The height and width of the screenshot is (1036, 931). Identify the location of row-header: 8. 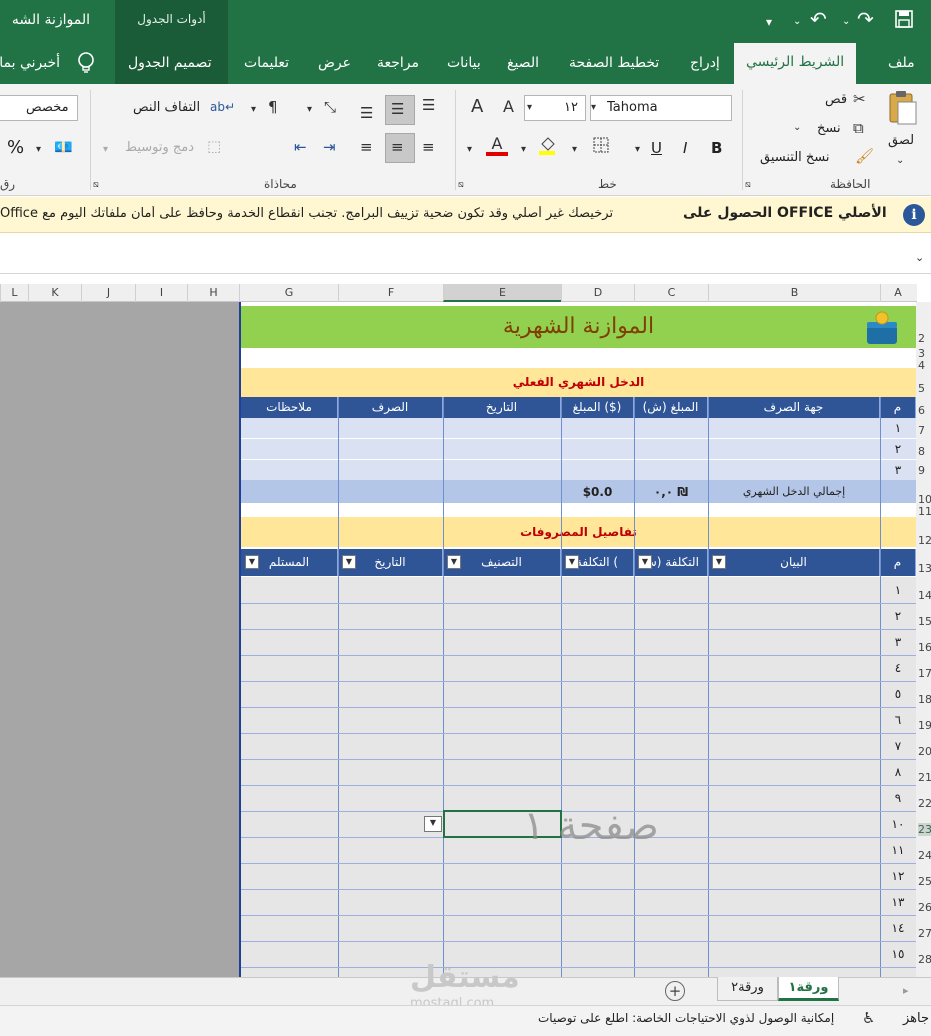
(921, 451).